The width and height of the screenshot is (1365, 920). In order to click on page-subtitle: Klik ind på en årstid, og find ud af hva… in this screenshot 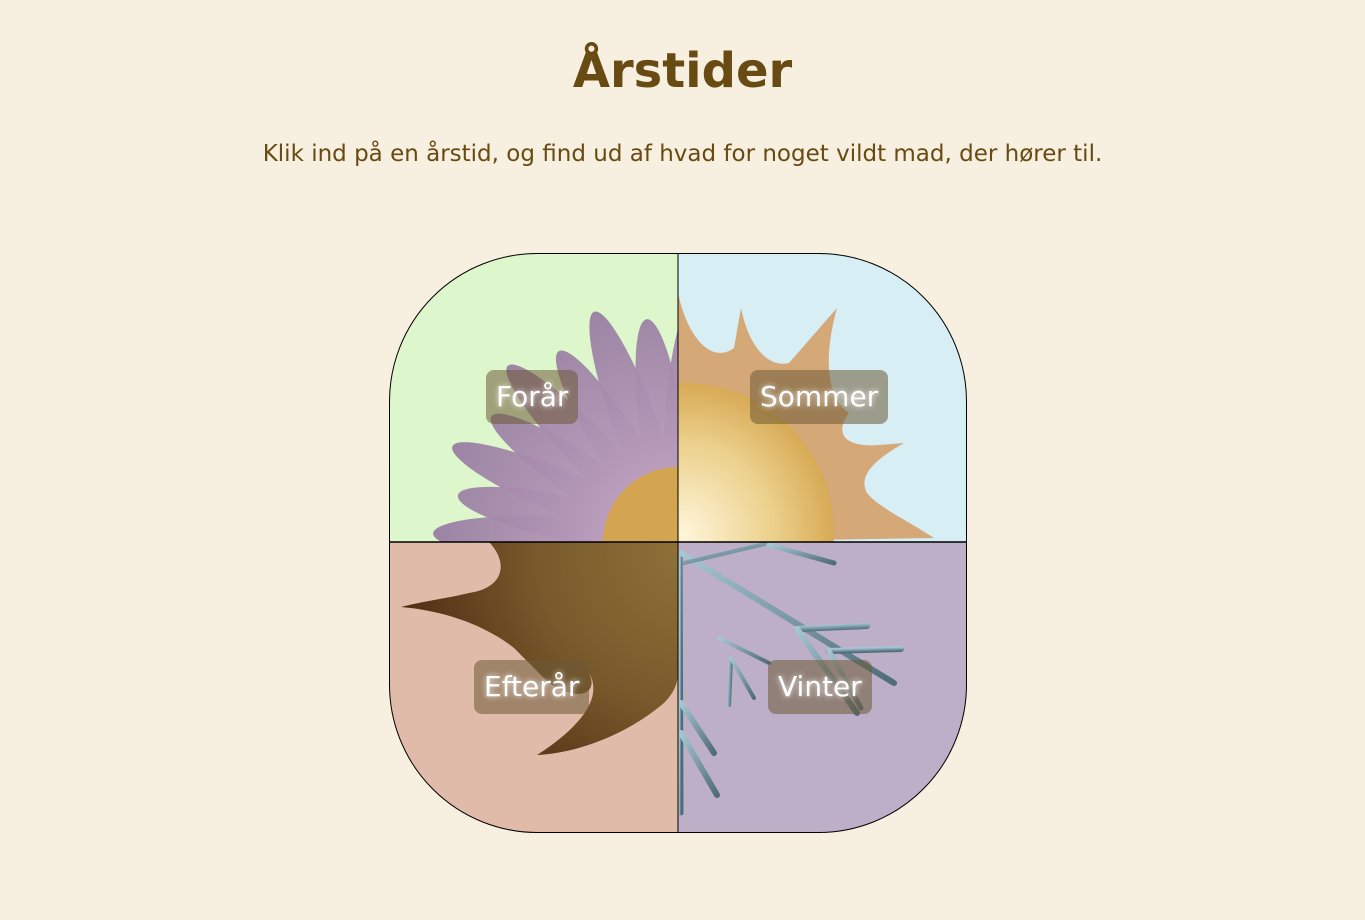, I will do `click(682, 154)`.